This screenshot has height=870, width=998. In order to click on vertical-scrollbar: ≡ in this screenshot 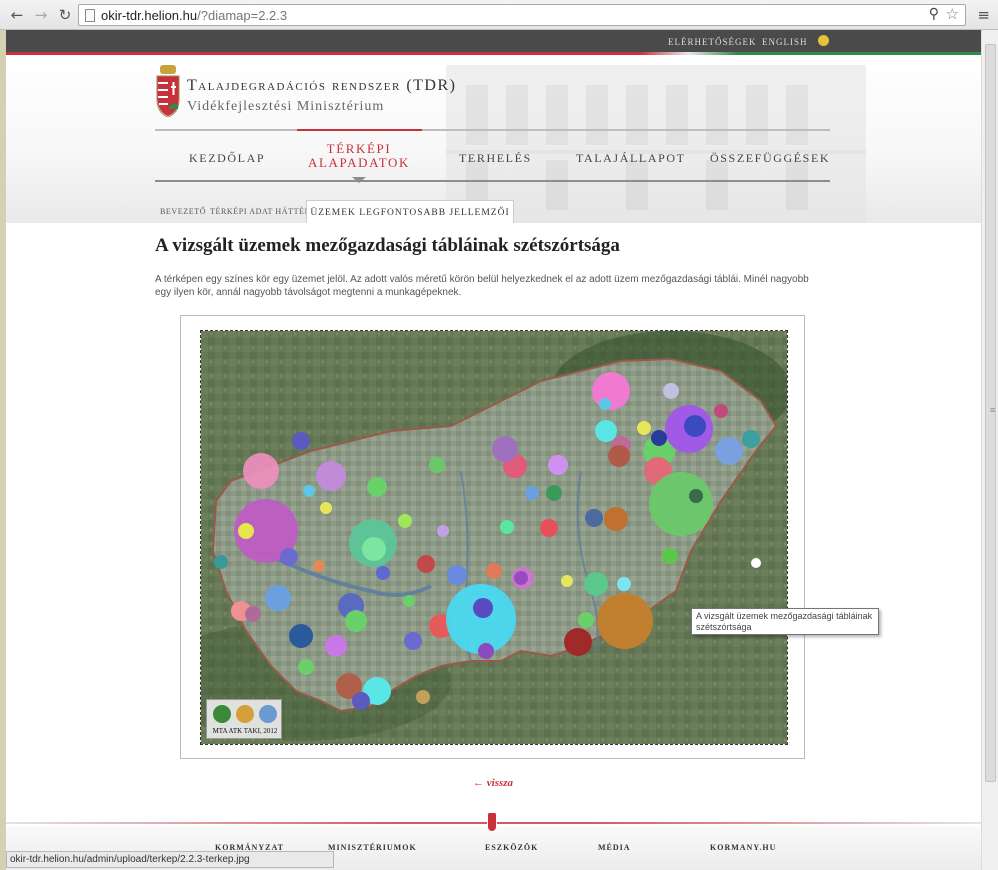, I will do `click(989, 450)`.